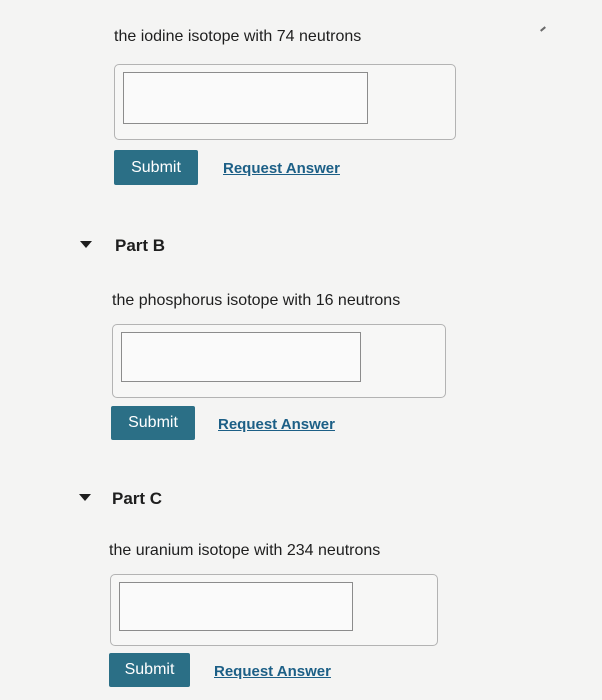 The height and width of the screenshot is (700, 602). I want to click on part-c-answer-box, so click(274, 610).